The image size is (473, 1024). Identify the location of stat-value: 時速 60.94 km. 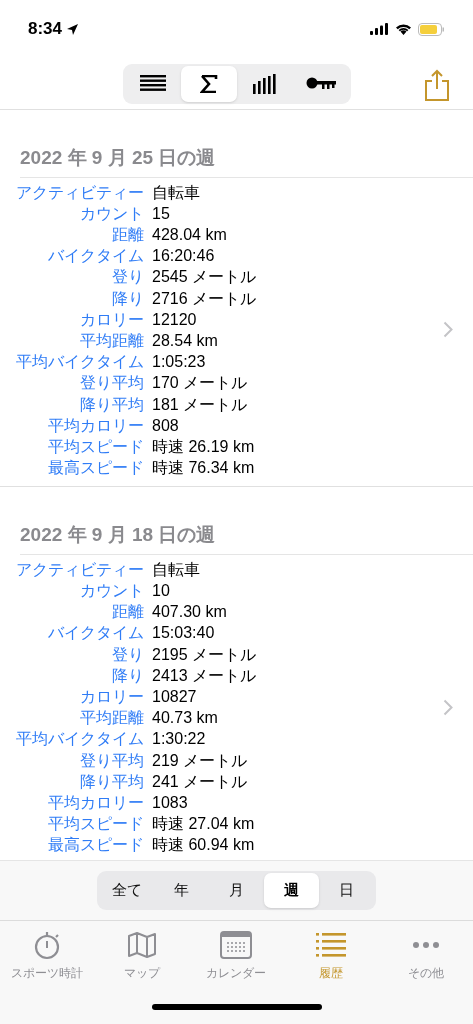
(203, 845).